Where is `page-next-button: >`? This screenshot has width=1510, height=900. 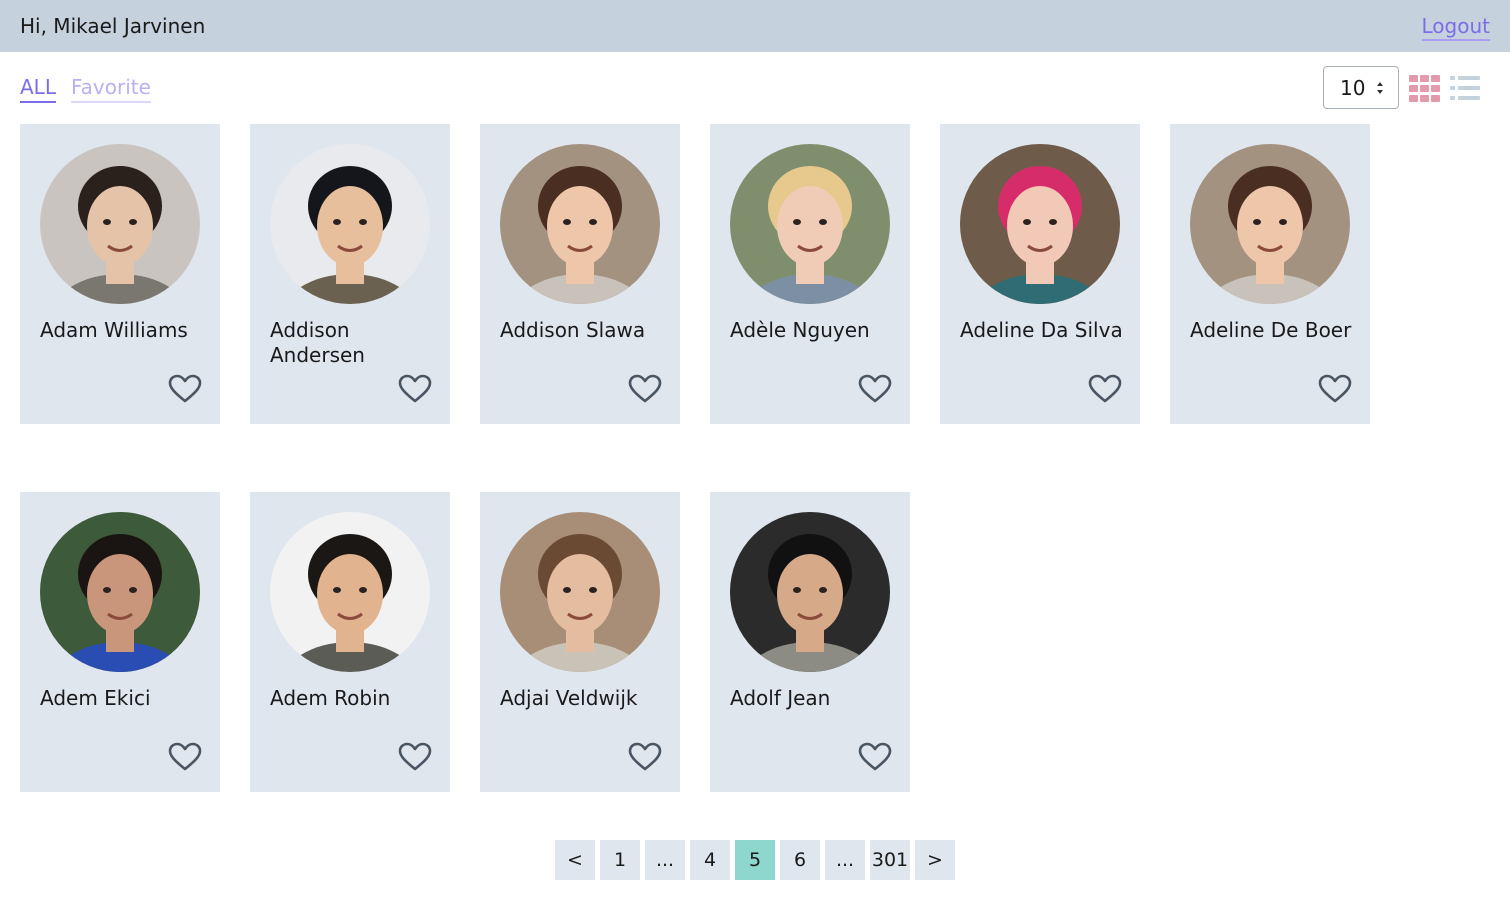
page-next-button: > is located at coordinates (935, 860).